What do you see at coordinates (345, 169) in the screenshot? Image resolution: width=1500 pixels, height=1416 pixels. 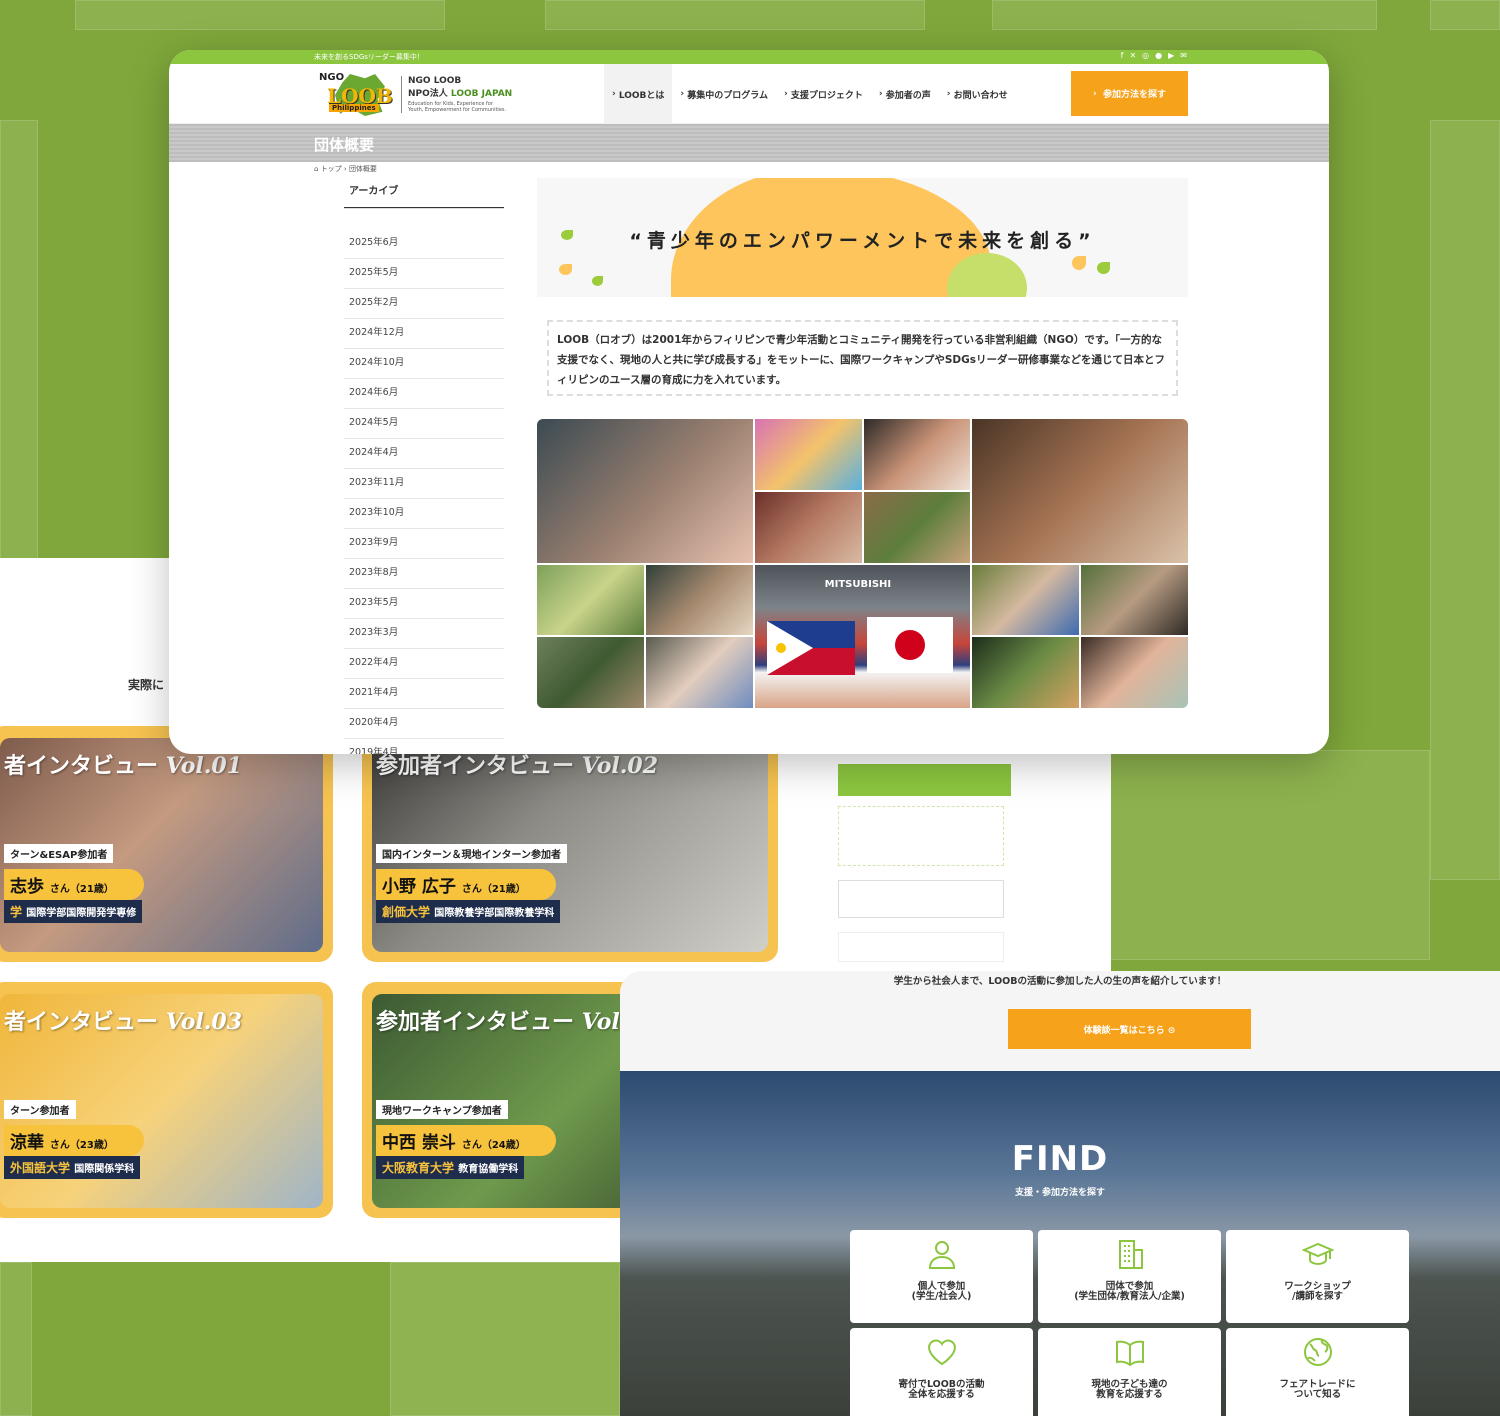 I see `breadcrumb: ⌂ トップ › 団体概要` at bounding box center [345, 169].